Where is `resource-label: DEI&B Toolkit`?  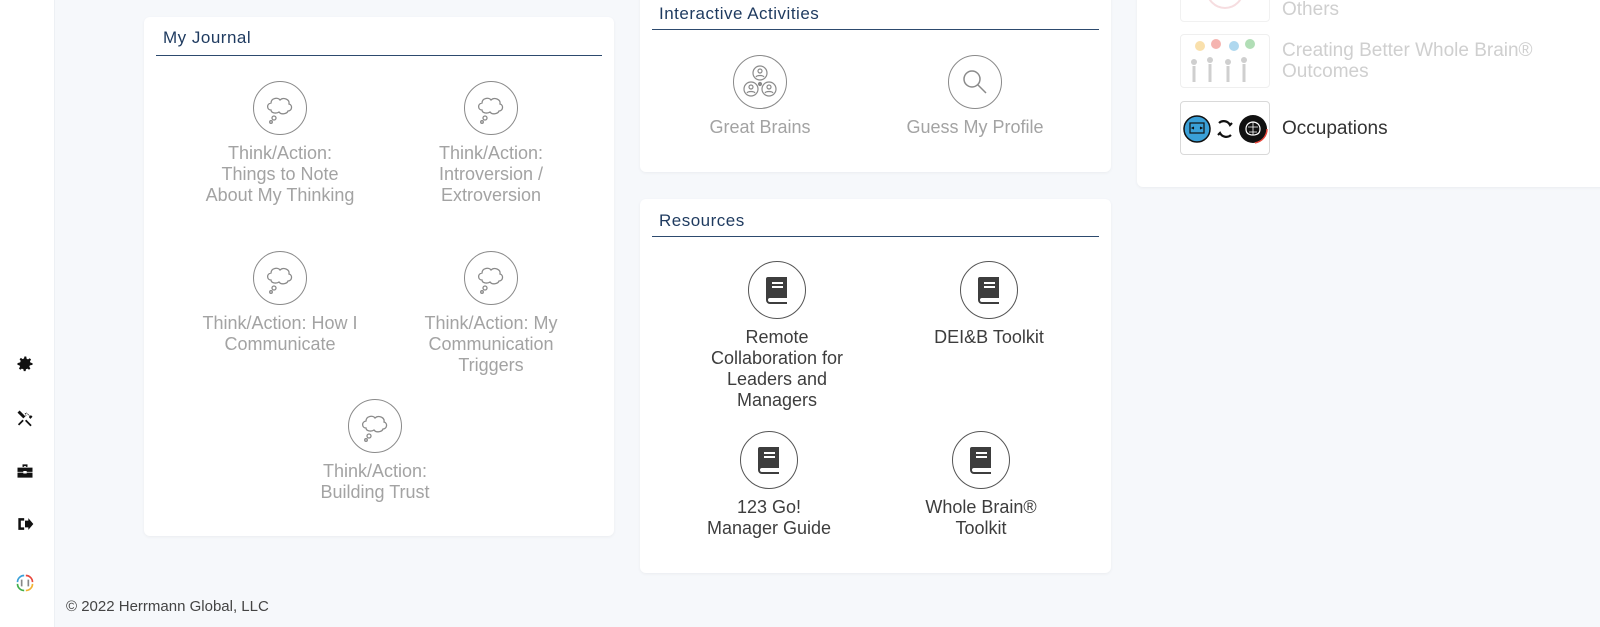 resource-label: DEI&B Toolkit is located at coordinates (989, 337).